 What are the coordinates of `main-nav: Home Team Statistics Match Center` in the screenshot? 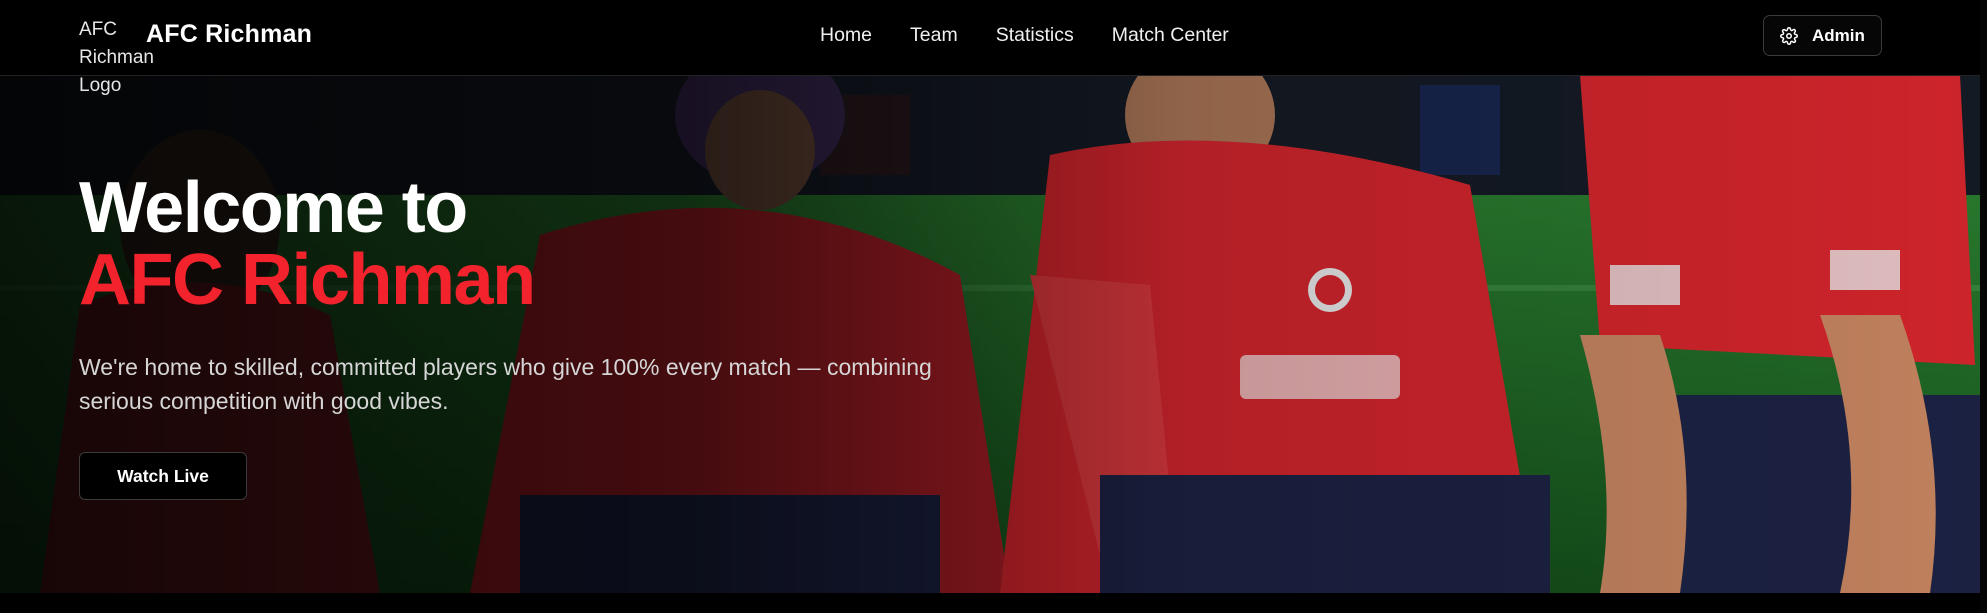 It's located at (1043, 35).